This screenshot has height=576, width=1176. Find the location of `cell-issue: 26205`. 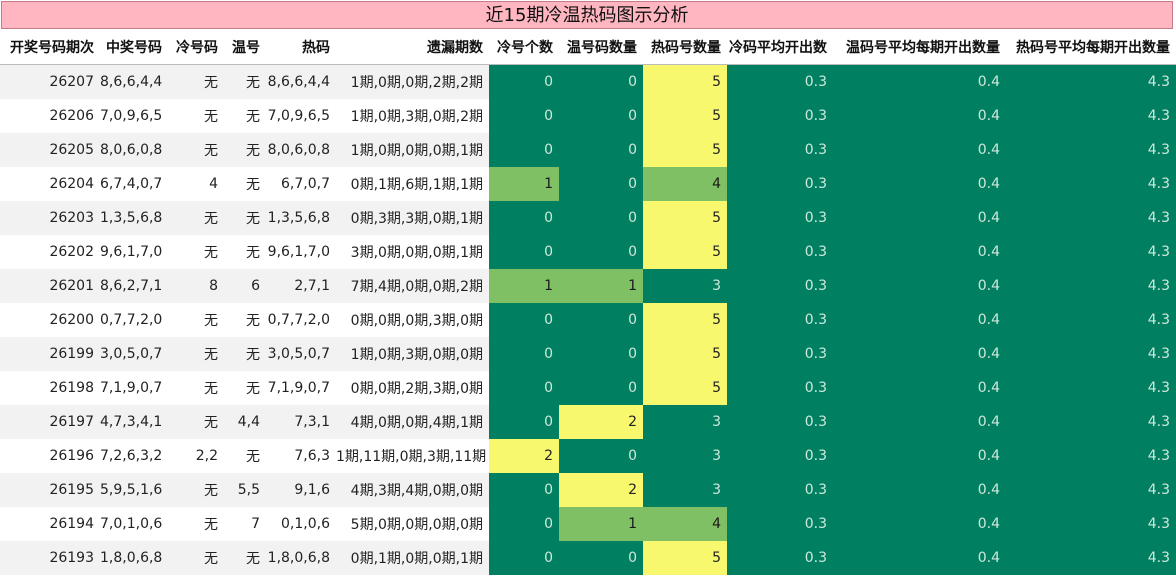

cell-issue: 26205 is located at coordinates (50, 150).